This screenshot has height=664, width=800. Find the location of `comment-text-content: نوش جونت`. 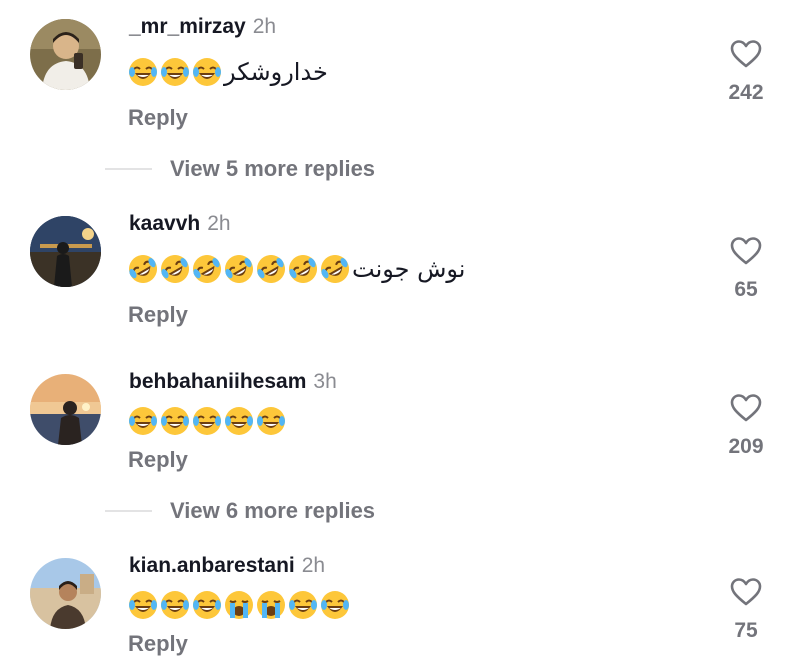

comment-text-content: نوش جونت is located at coordinates (409, 269).